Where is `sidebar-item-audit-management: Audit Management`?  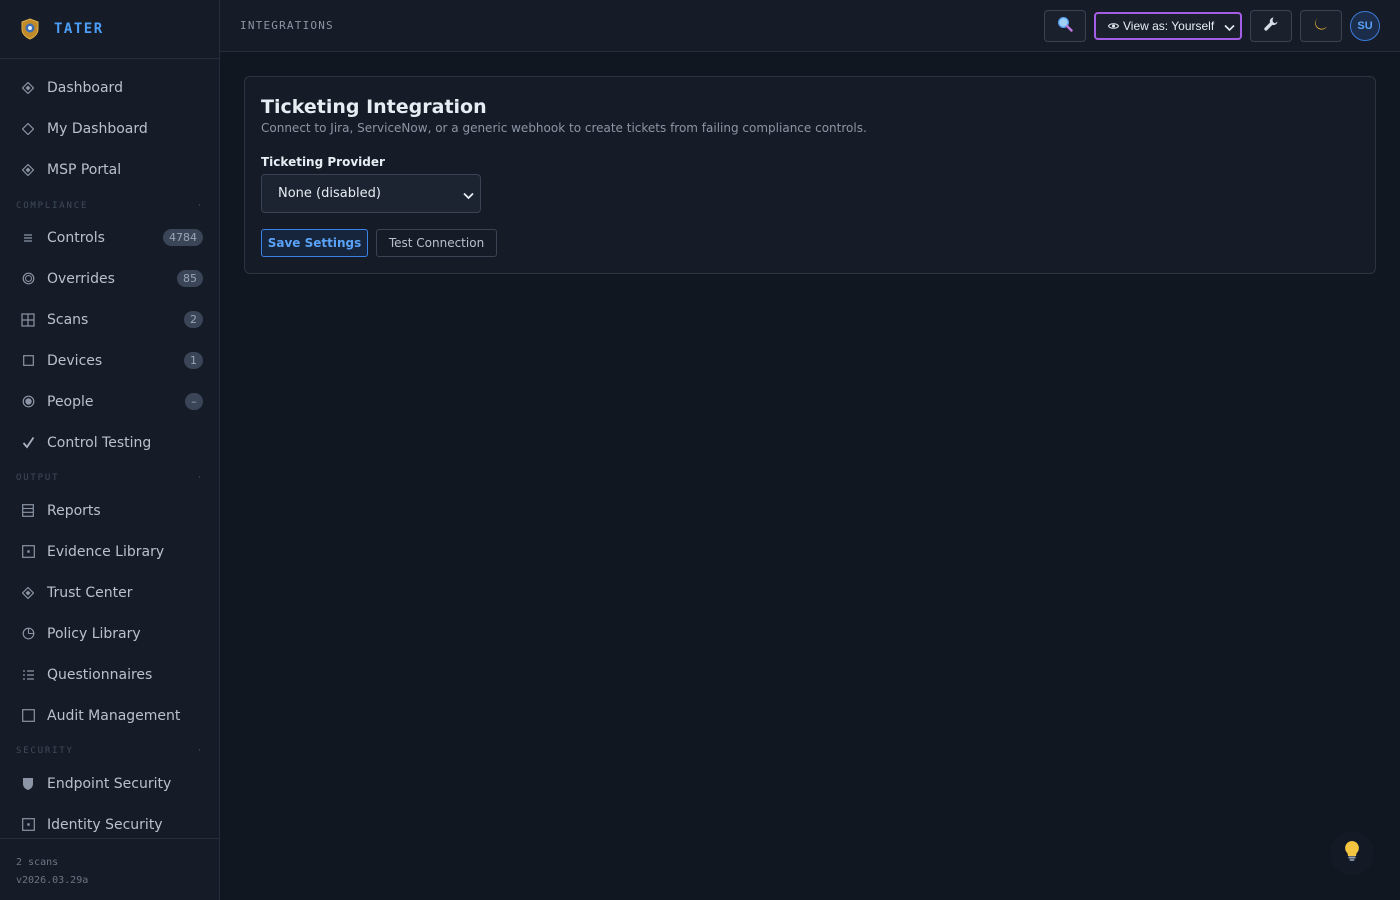 sidebar-item-audit-management: Audit Management is located at coordinates (109, 715).